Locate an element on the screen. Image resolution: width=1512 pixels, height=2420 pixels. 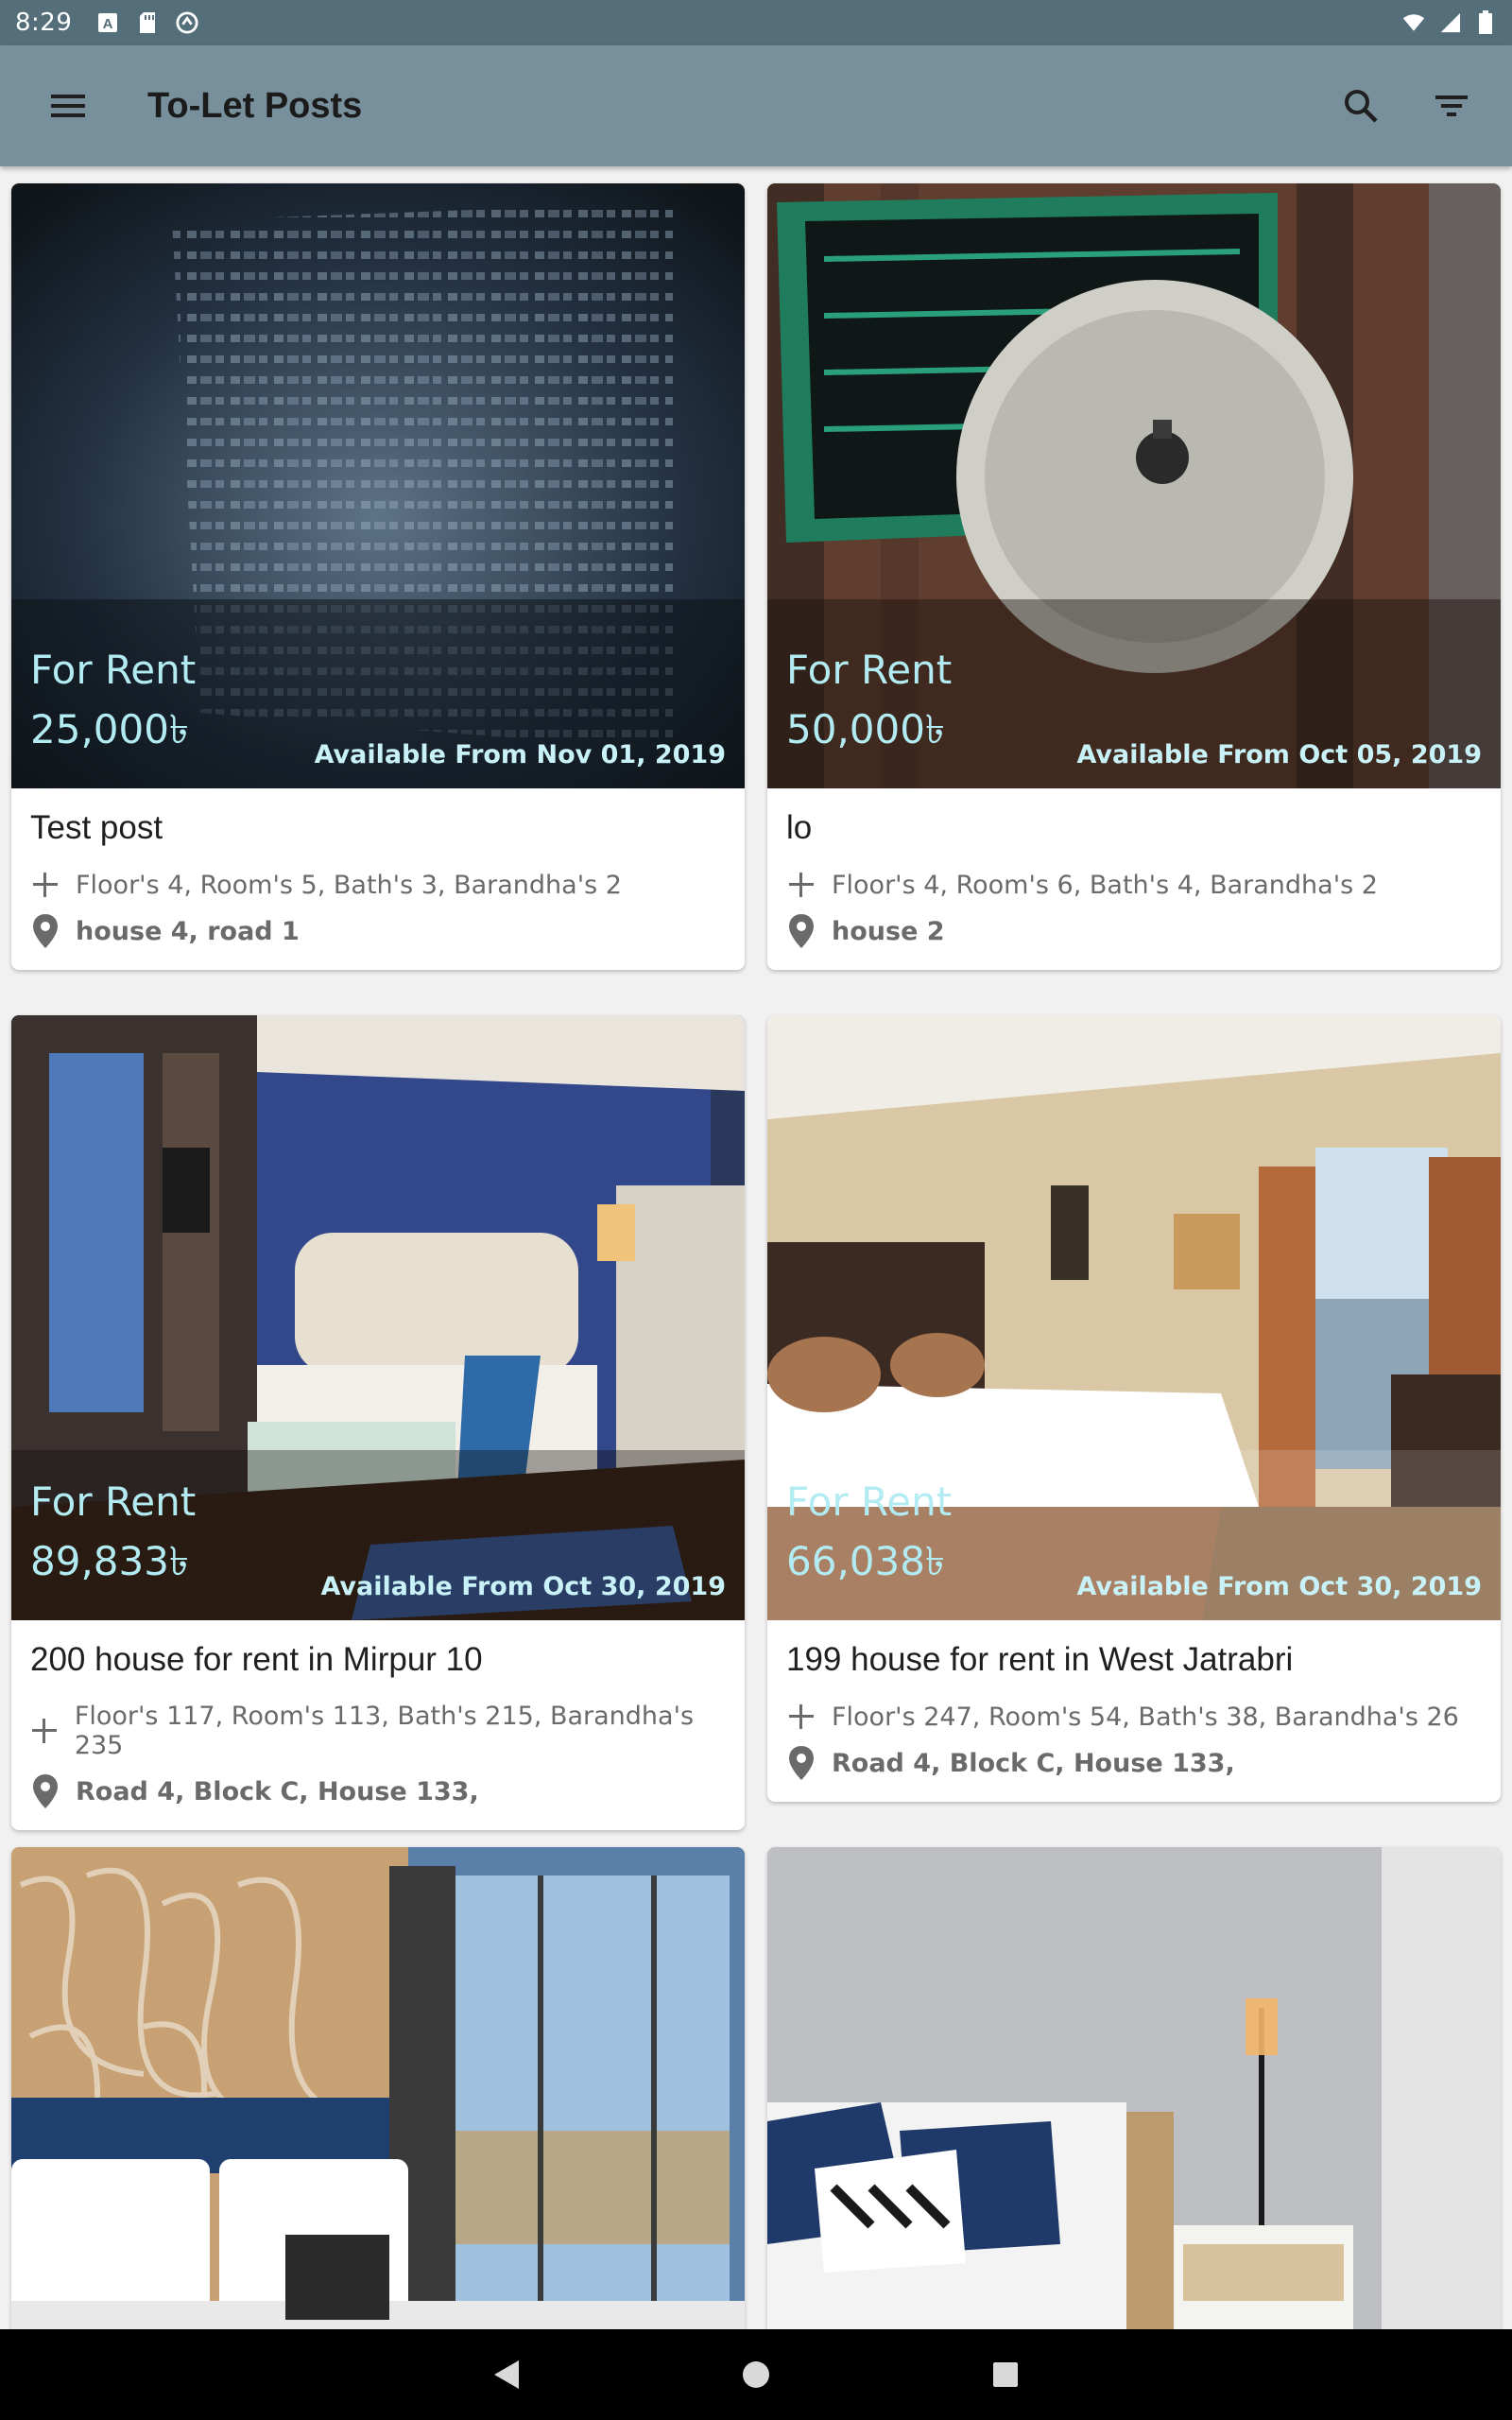
post-address: house 2 is located at coordinates (1134, 931).